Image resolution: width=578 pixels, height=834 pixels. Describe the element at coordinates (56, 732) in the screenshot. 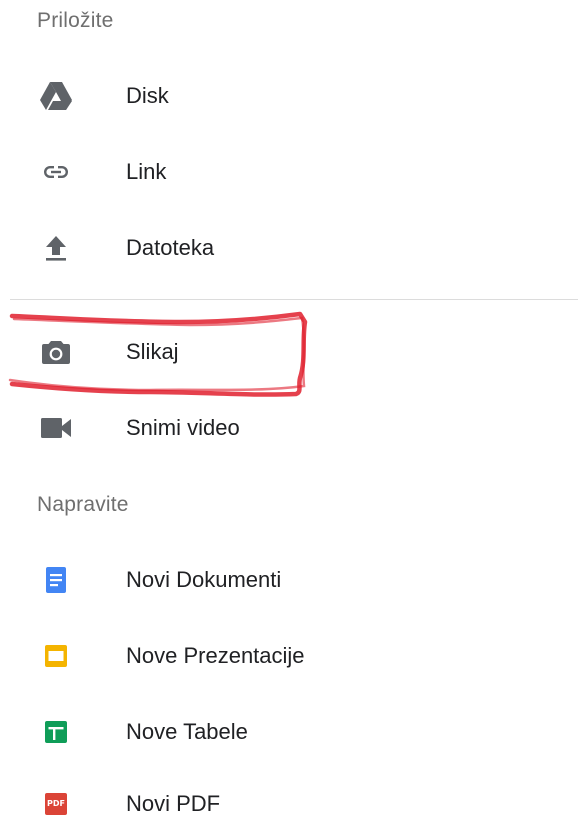

I see `sheets-icon` at that location.